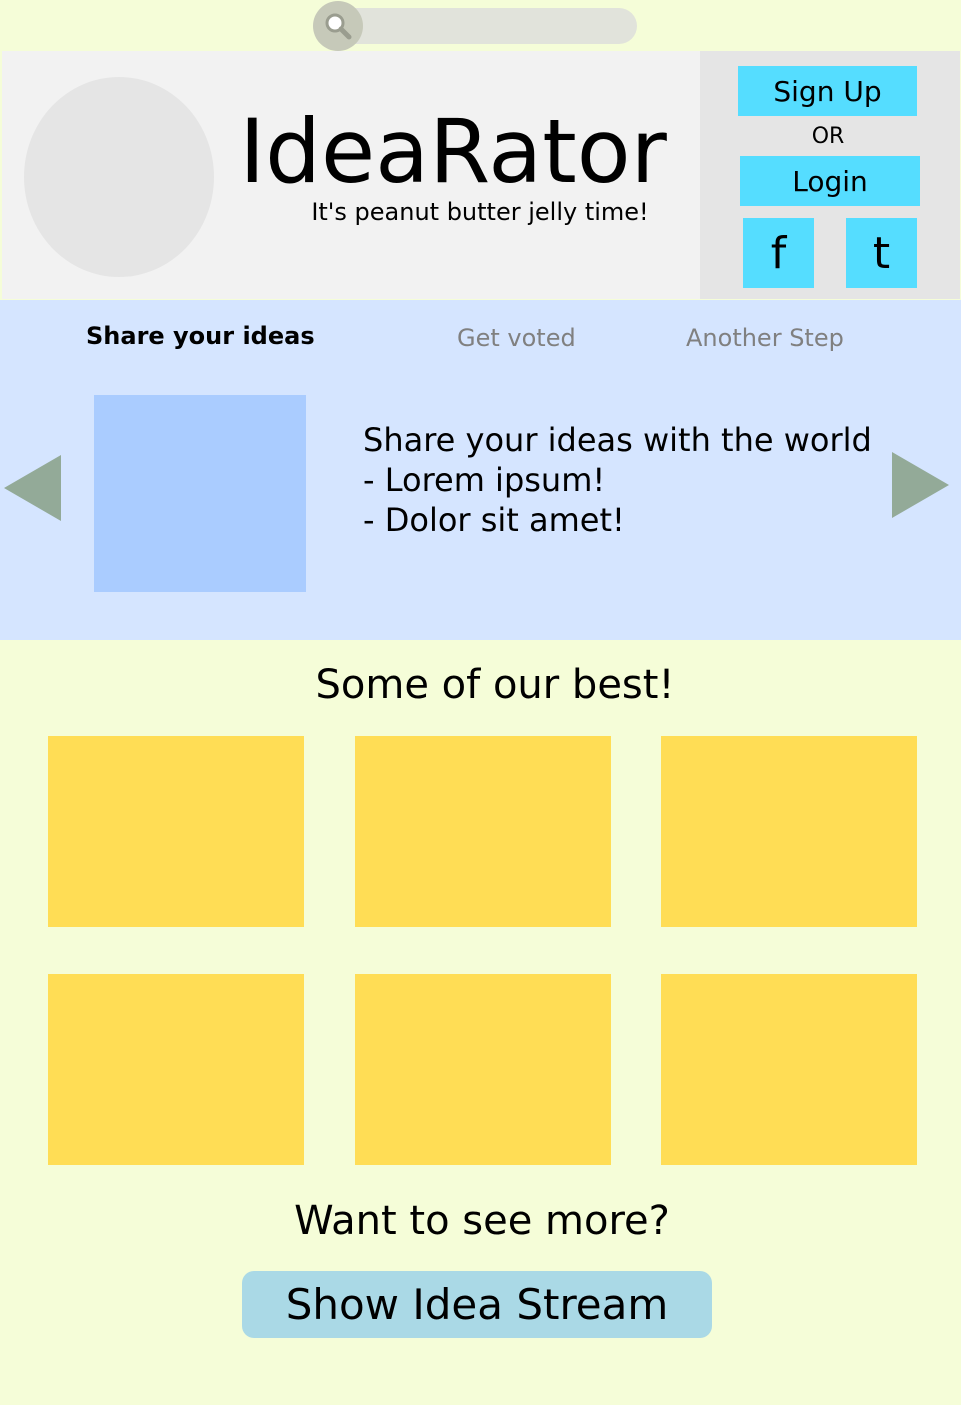  I want to click on search-icon, so click(338, 26).